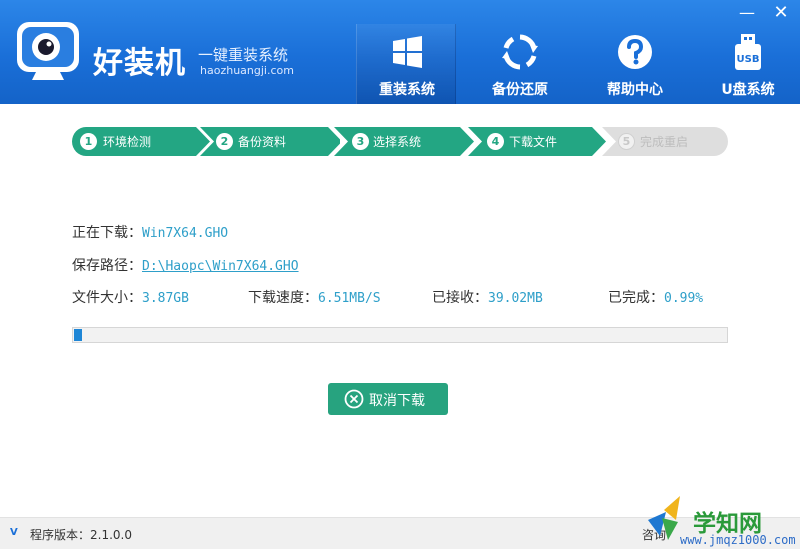 This screenshot has width=800, height=549. Describe the element at coordinates (349, 298) in the screenshot. I see `download-speed-value: 6.51MB/S` at that location.